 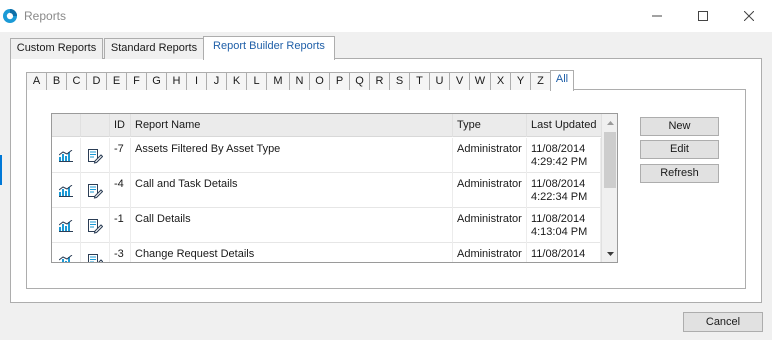 What do you see at coordinates (116, 81) in the screenshot?
I see `letter-tab-e: E` at bounding box center [116, 81].